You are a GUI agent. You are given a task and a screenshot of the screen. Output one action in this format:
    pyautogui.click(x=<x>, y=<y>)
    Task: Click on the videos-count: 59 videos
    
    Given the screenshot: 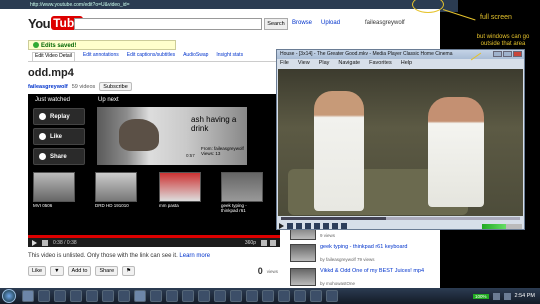 What is the action you would take?
    pyautogui.click(x=84, y=87)
    